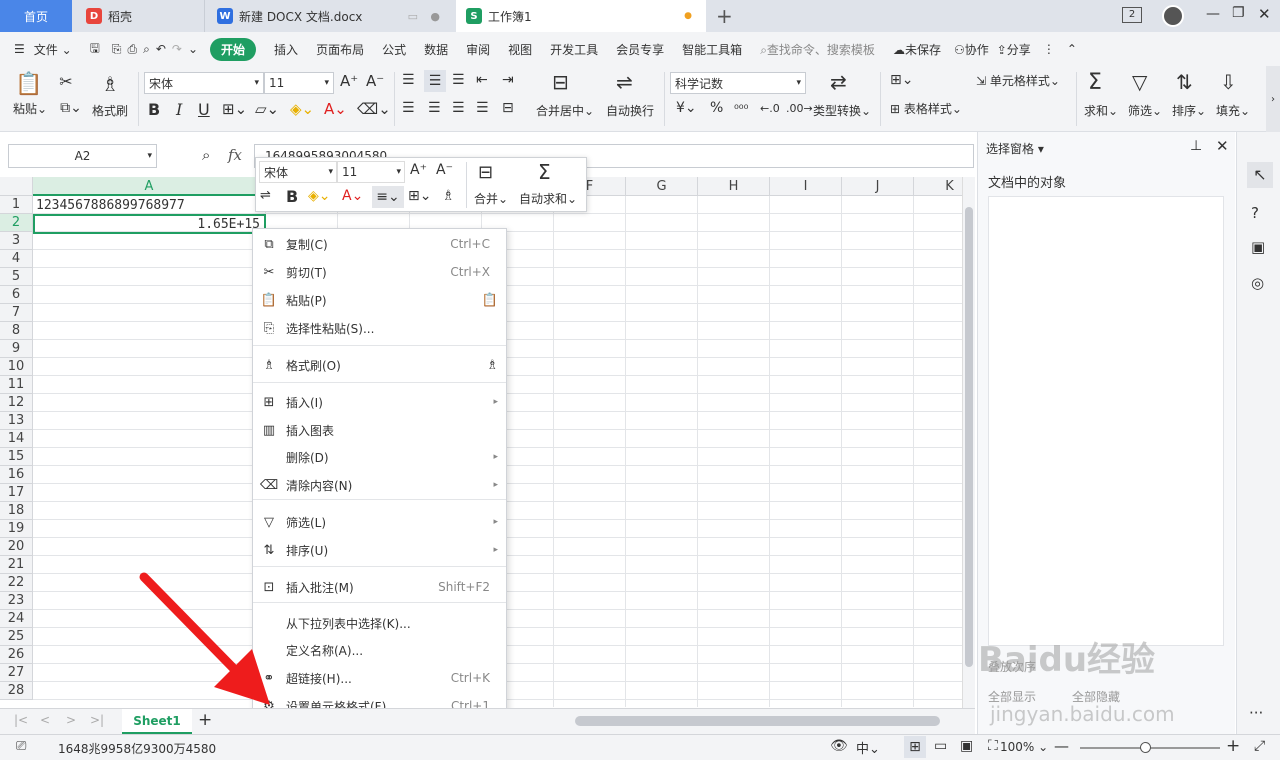 The width and height of the screenshot is (1280, 760). Describe the element at coordinates (1184, 82) in the screenshot. I see `sort-icon: ⇅` at that location.